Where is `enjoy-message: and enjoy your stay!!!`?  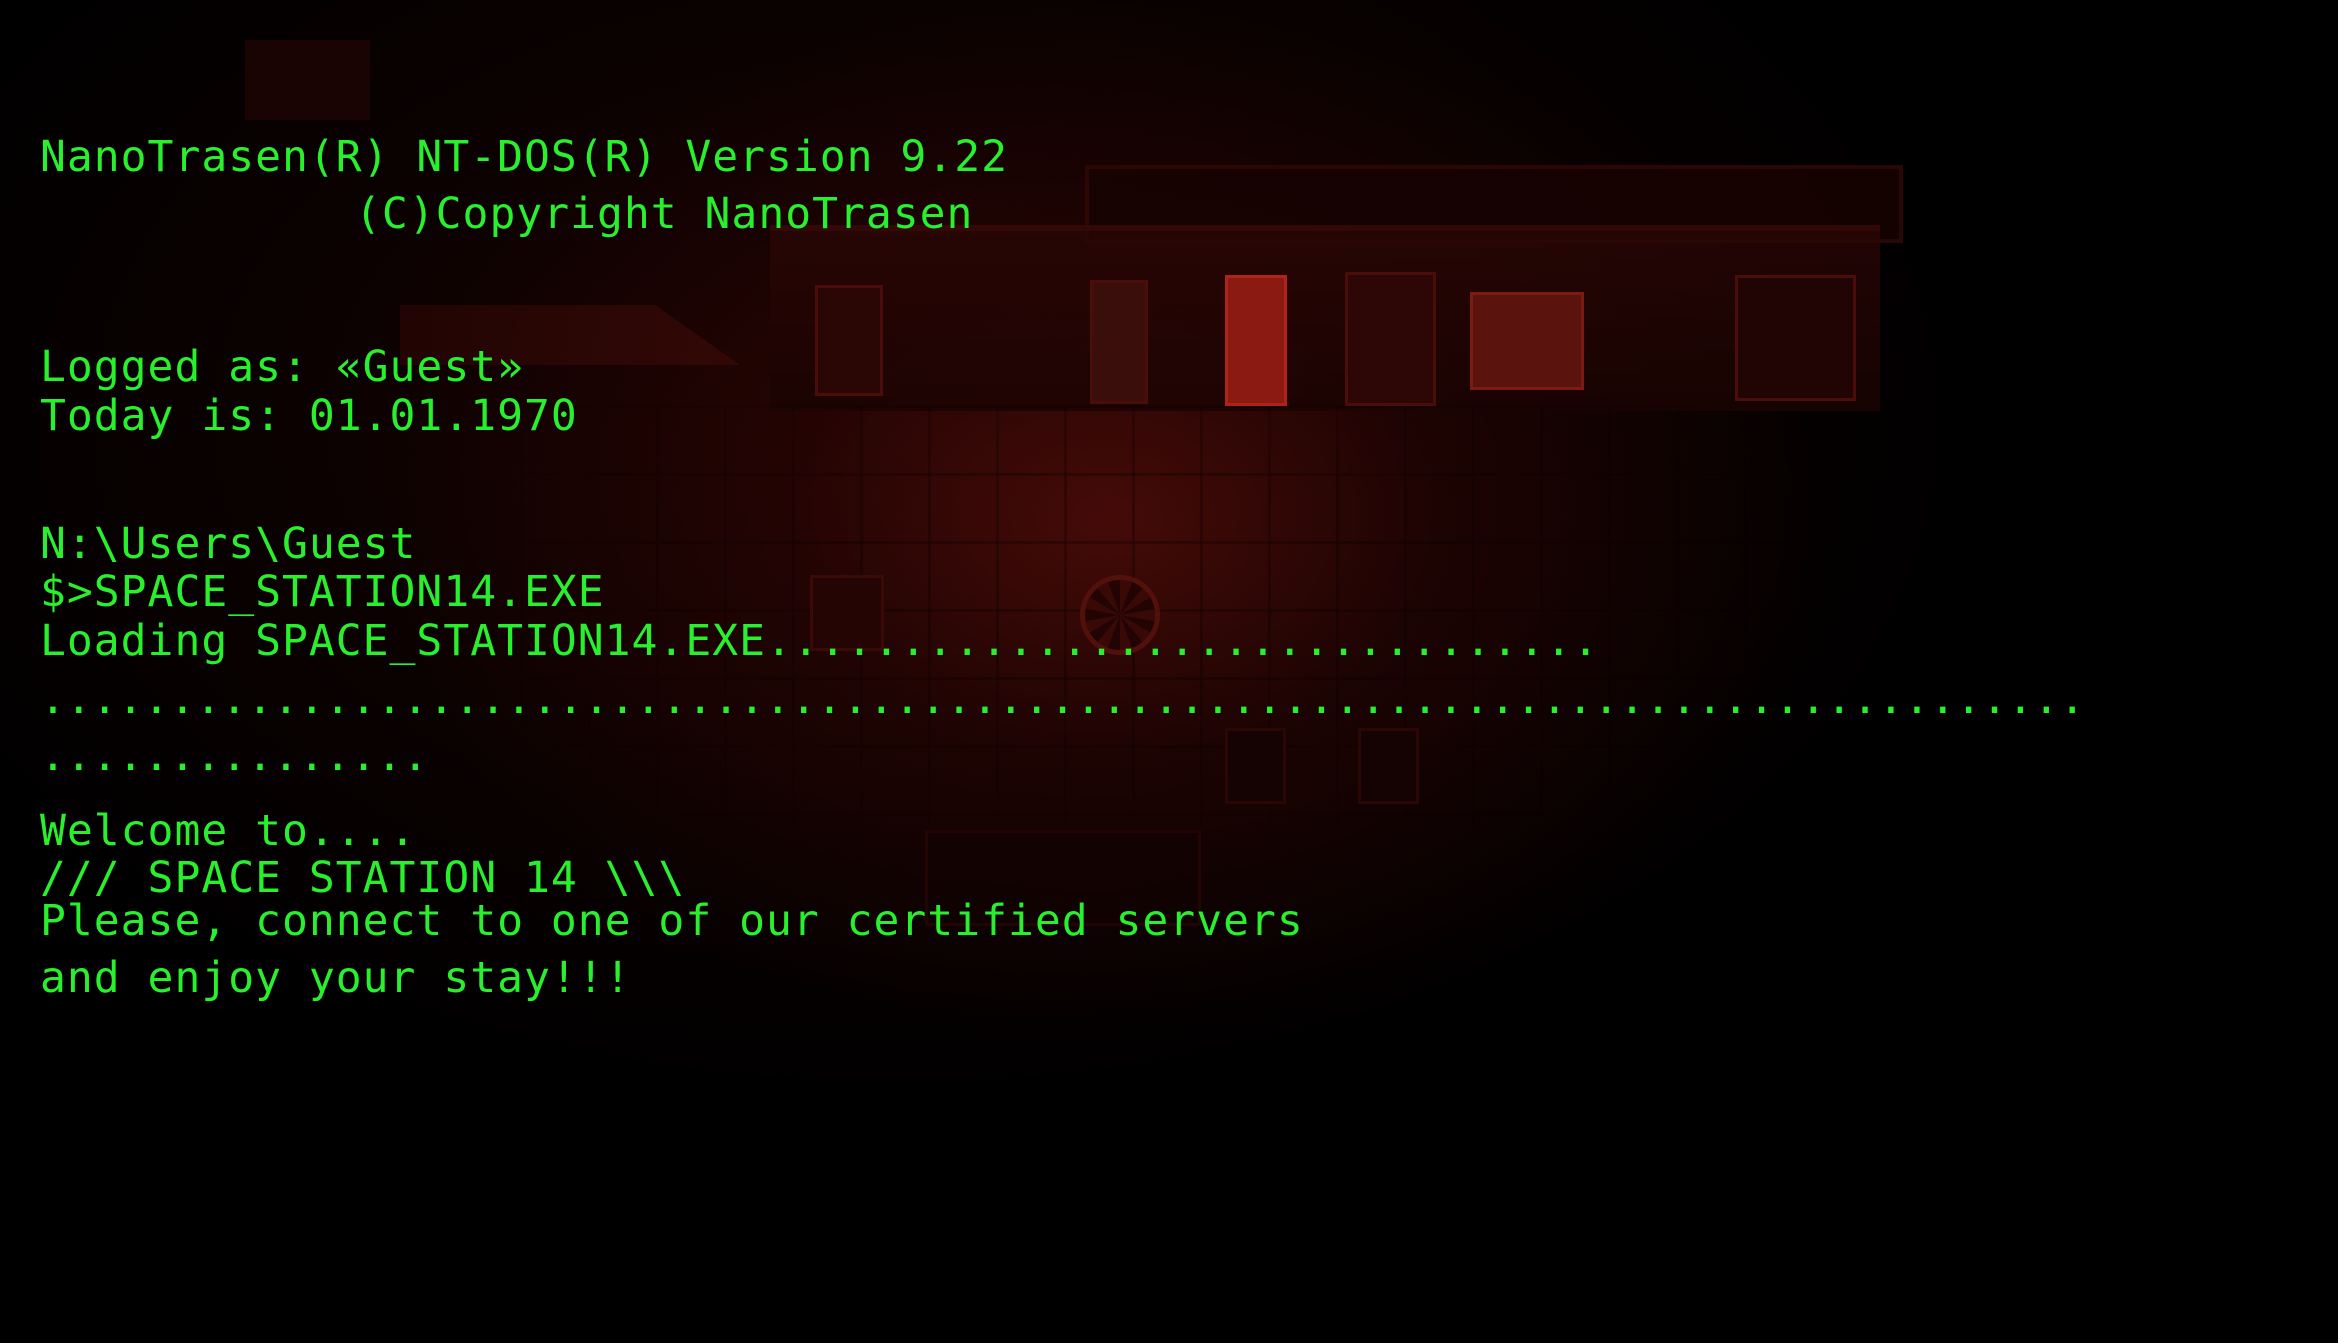 enjoy-message: and enjoy your stay!!! is located at coordinates (336, 978).